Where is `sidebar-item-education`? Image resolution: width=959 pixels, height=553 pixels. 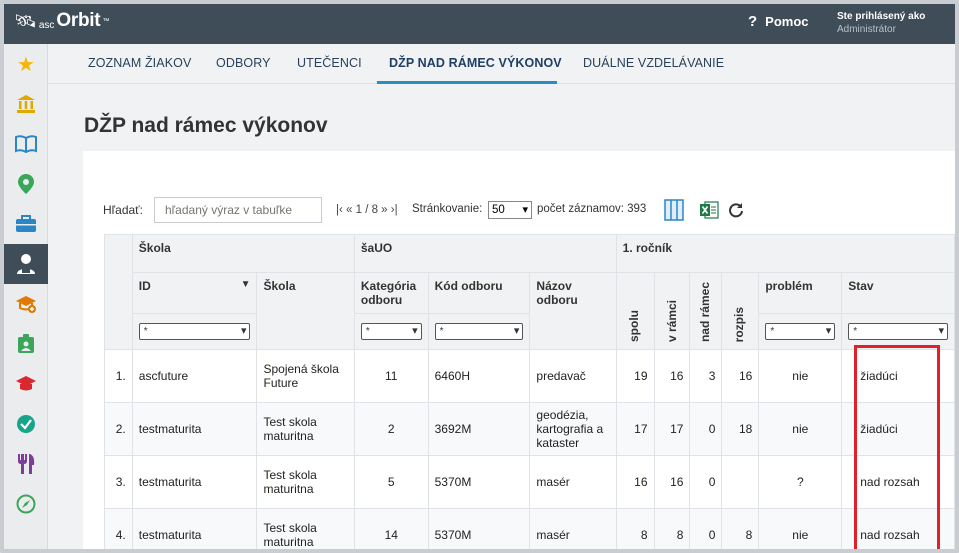
sidebar-item-education is located at coordinates (26, 144).